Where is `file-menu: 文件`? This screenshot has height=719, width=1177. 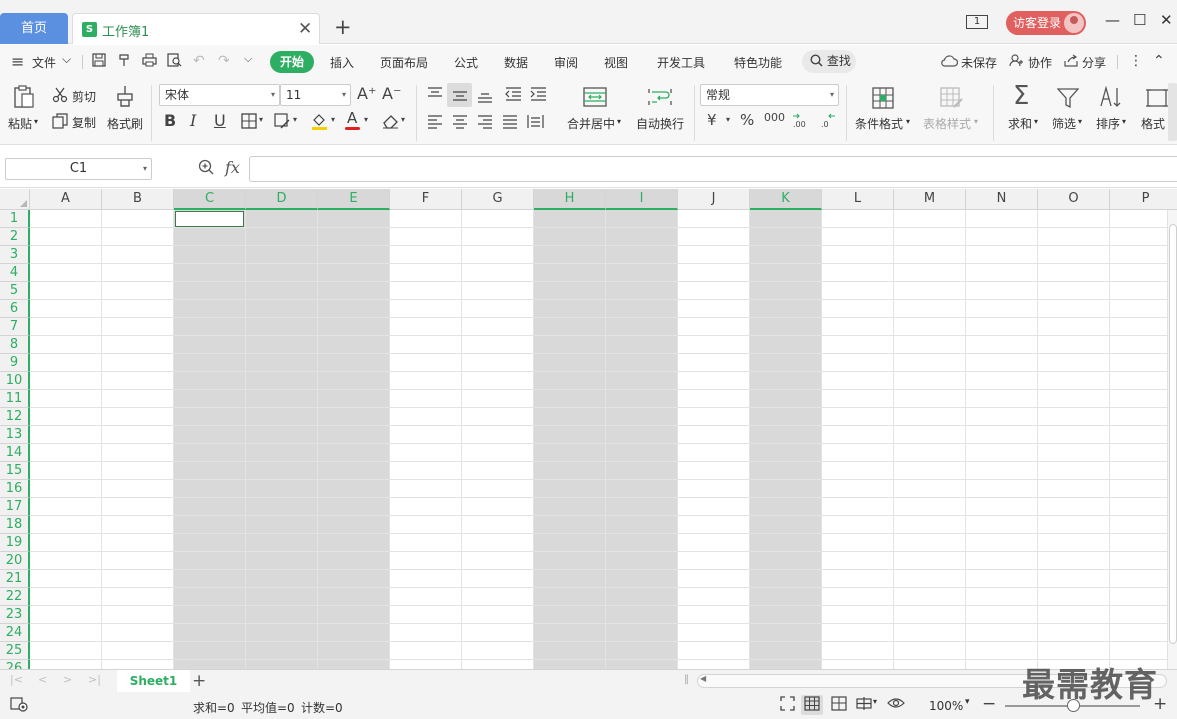 file-menu: 文件 is located at coordinates (44, 62).